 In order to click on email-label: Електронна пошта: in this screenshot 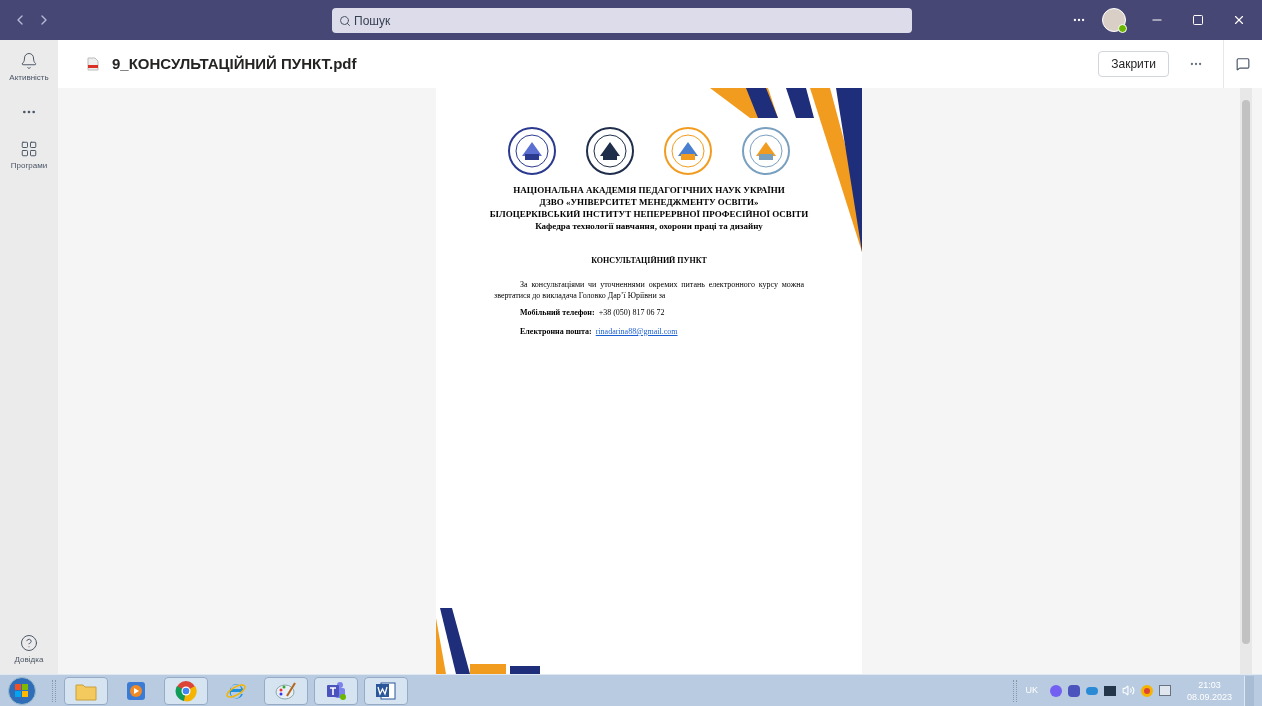, I will do `click(556, 332)`.